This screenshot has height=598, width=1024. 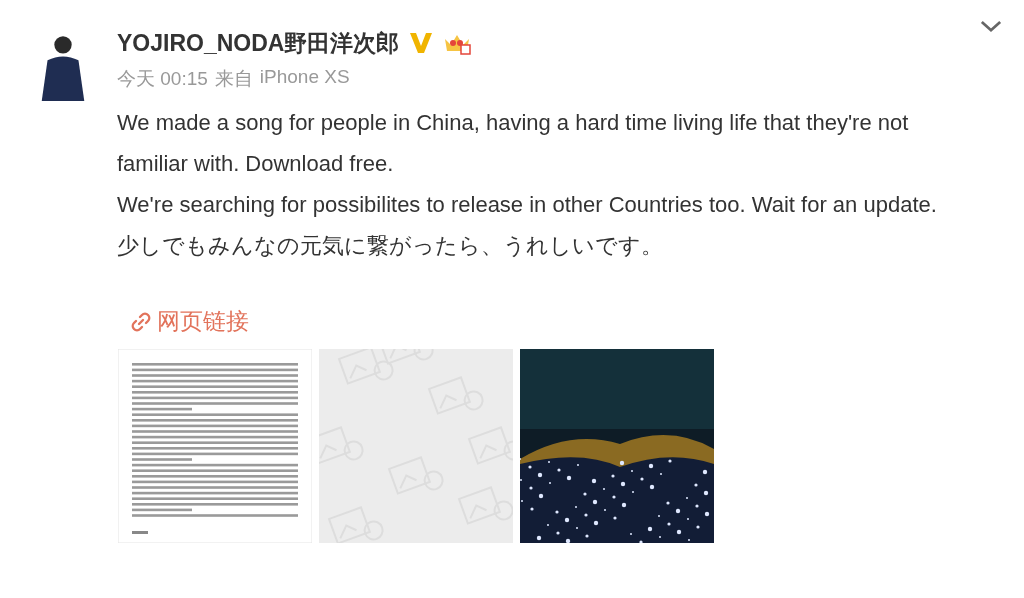 I want to click on source-label: 来自, so click(x=233, y=79).